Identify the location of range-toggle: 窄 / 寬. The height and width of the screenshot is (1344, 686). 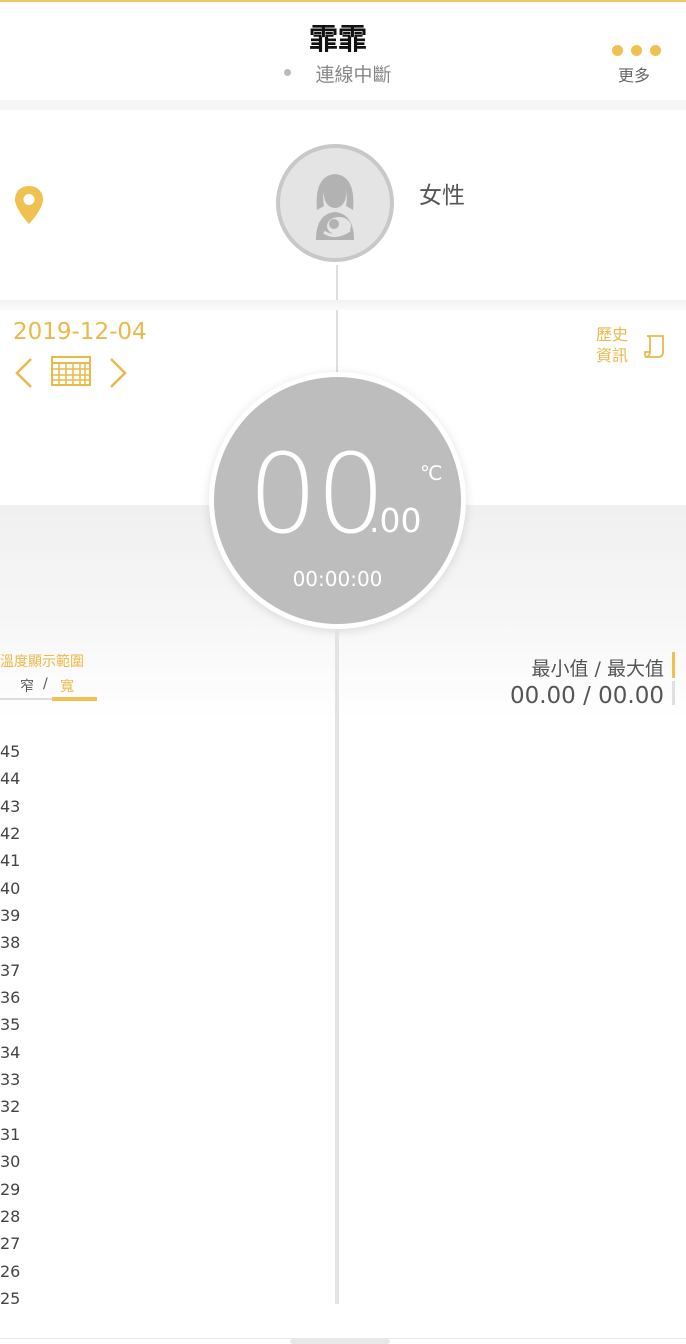
(50, 688).